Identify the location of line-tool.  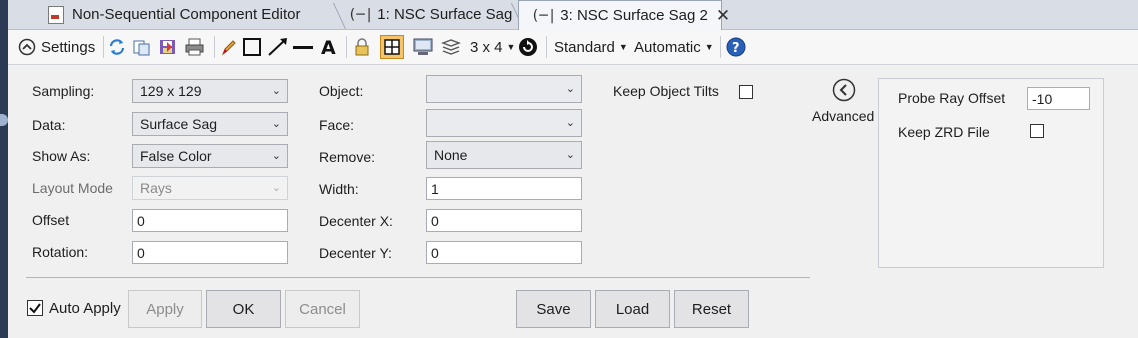
(303, 47).